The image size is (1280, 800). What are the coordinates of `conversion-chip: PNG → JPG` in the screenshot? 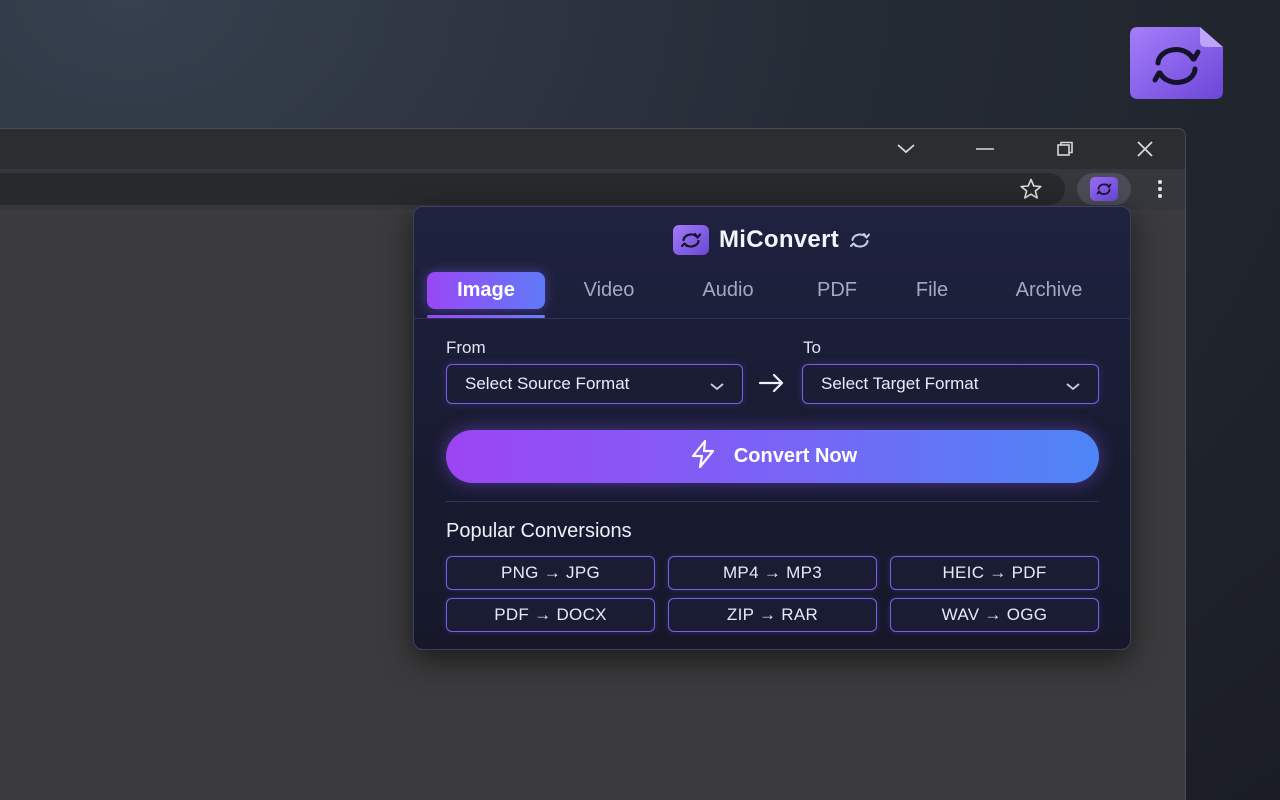 It's located at (550, 573).